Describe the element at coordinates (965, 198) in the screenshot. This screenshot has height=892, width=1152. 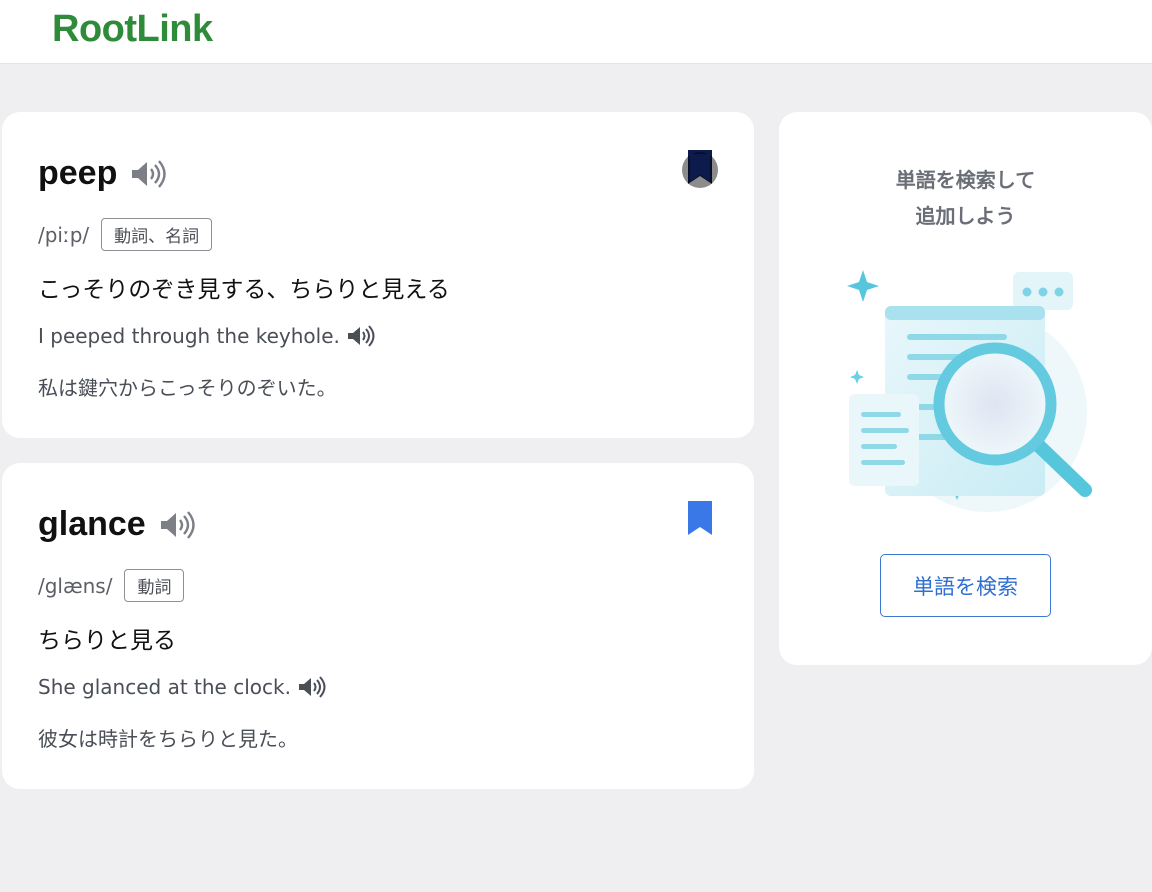
I see `panel-title: 単語を検索して 追加しよう` at that location.